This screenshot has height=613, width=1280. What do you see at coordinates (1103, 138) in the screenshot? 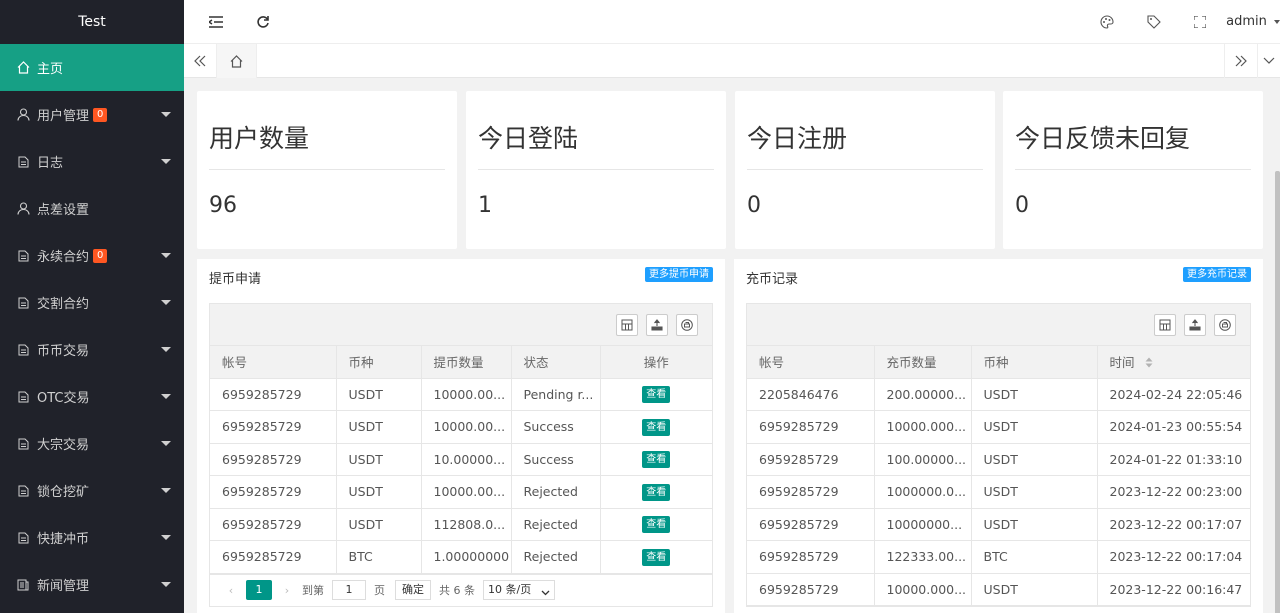
I see `stat-title: 今日反馈未回复` at bounding box center [1103, 138].